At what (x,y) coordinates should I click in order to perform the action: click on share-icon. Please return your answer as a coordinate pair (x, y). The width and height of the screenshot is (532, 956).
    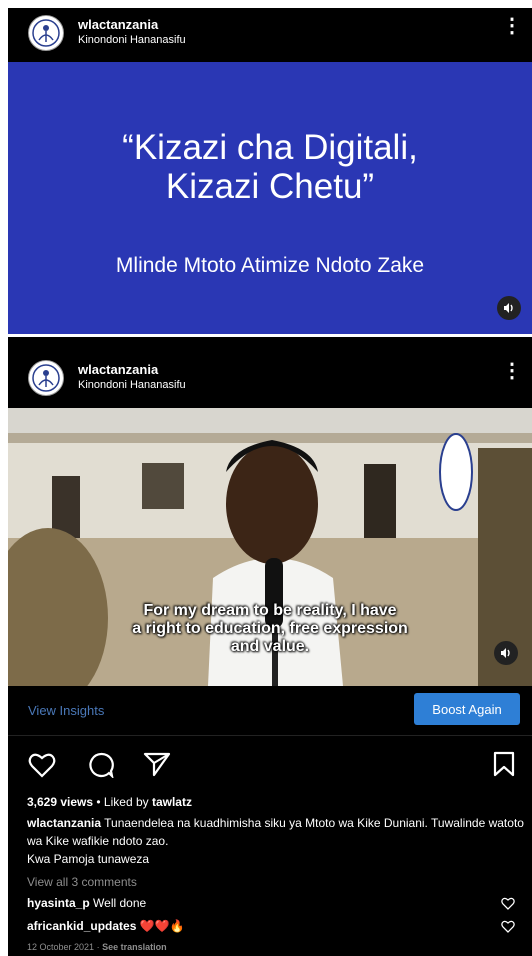
    Looking at the image, I should click on (157, 764).